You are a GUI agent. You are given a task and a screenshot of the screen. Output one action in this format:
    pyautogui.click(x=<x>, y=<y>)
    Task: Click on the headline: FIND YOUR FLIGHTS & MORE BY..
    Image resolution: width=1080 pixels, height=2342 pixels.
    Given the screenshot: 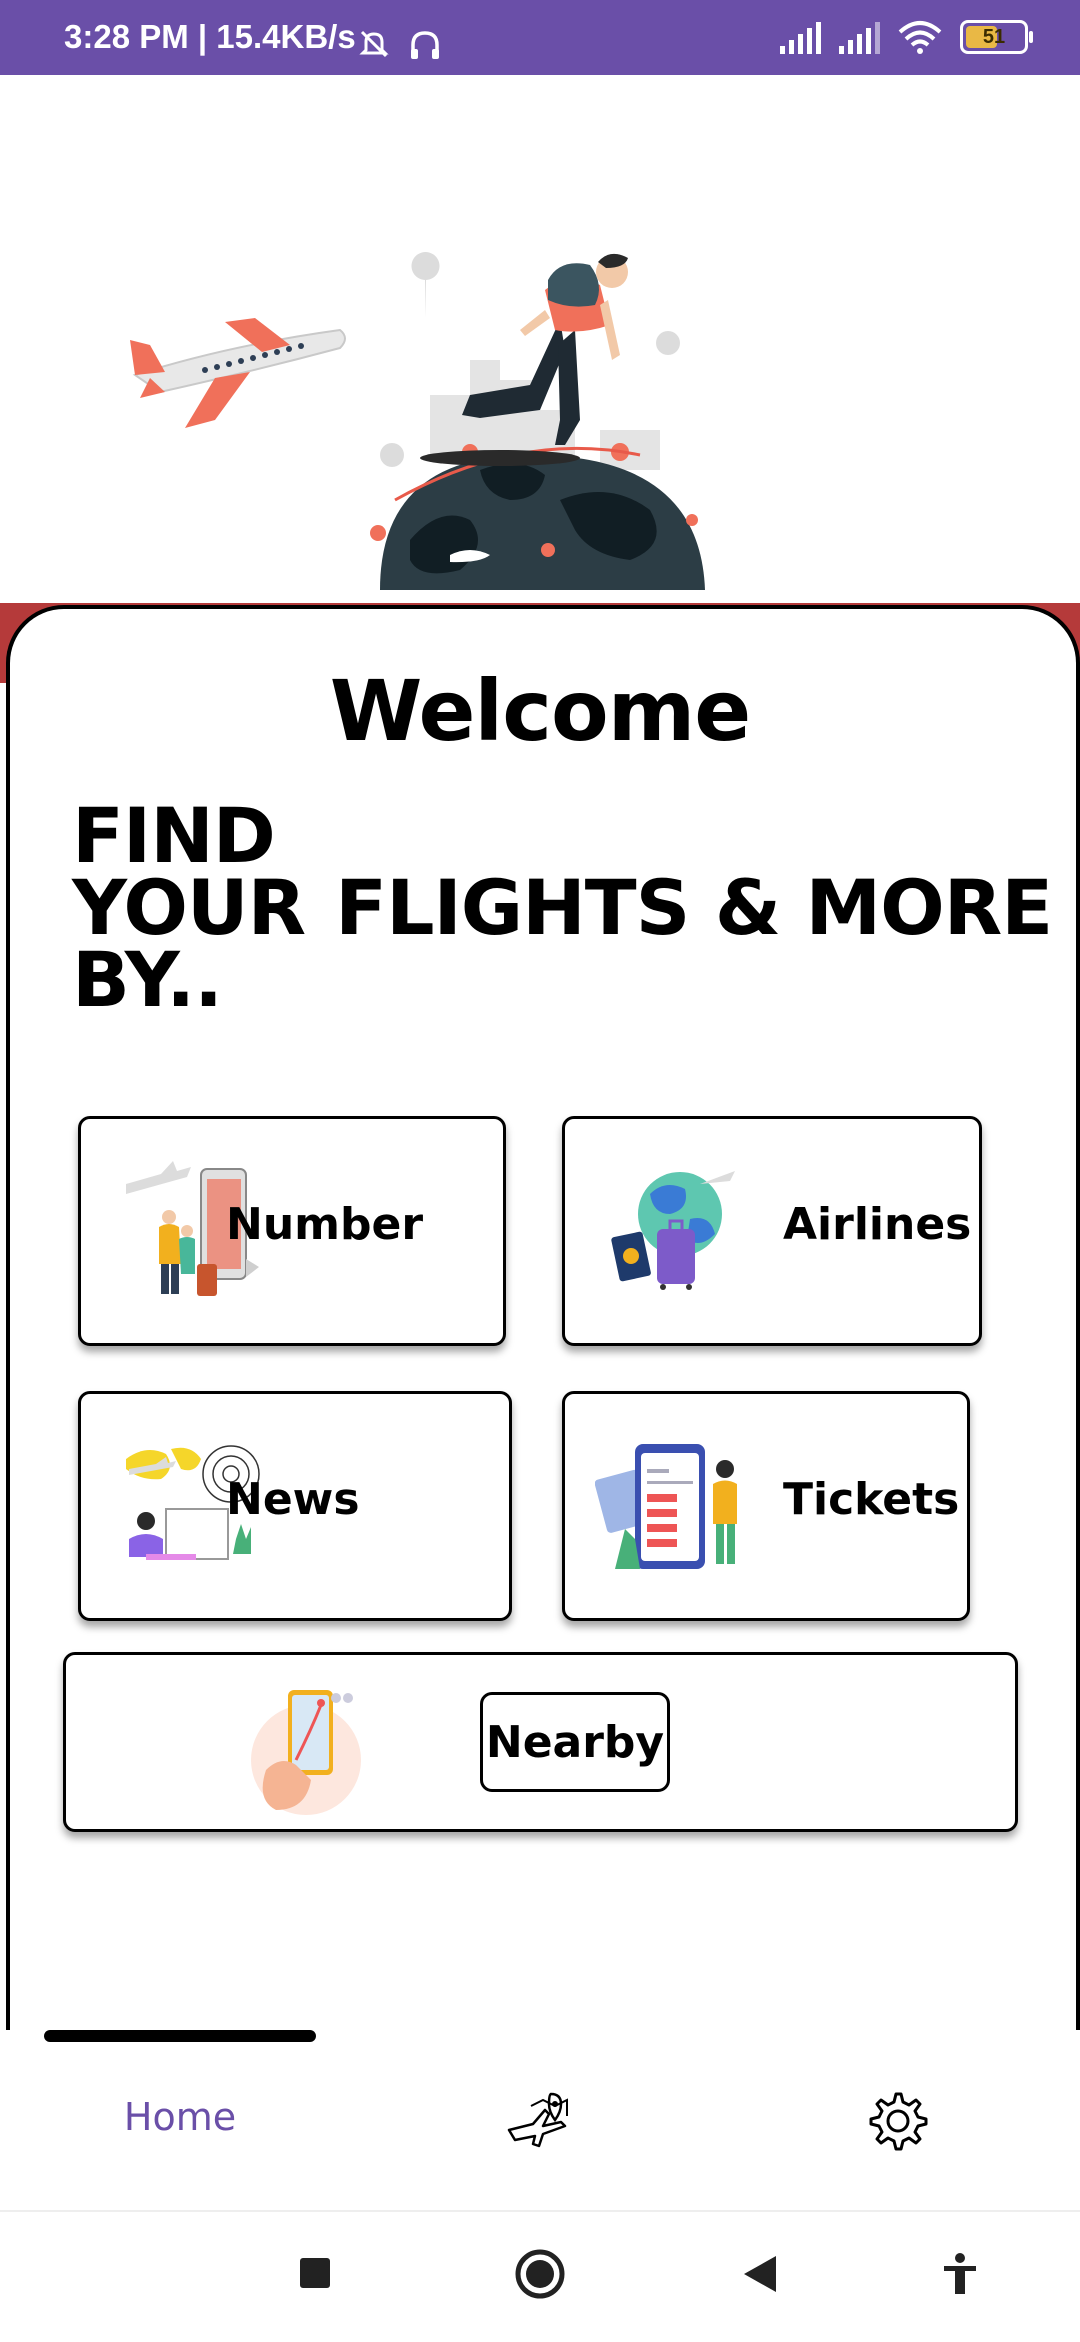 What is the action you would take?
    pyautogui.click(x=562, y=907)
    